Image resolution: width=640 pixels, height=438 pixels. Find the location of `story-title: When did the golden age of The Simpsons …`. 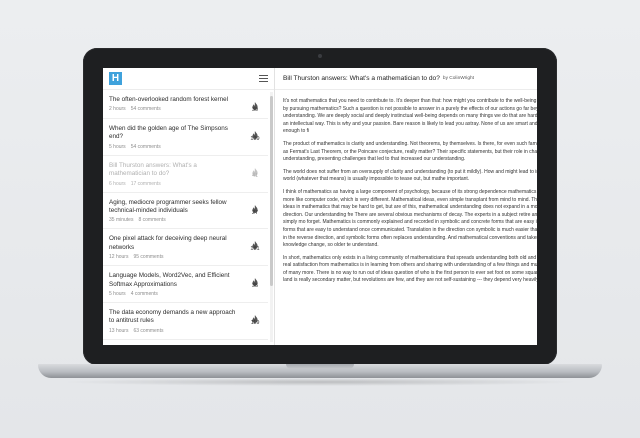

story-title: When did the golden age of The Simpsons … is located at coordinates (173, 133).